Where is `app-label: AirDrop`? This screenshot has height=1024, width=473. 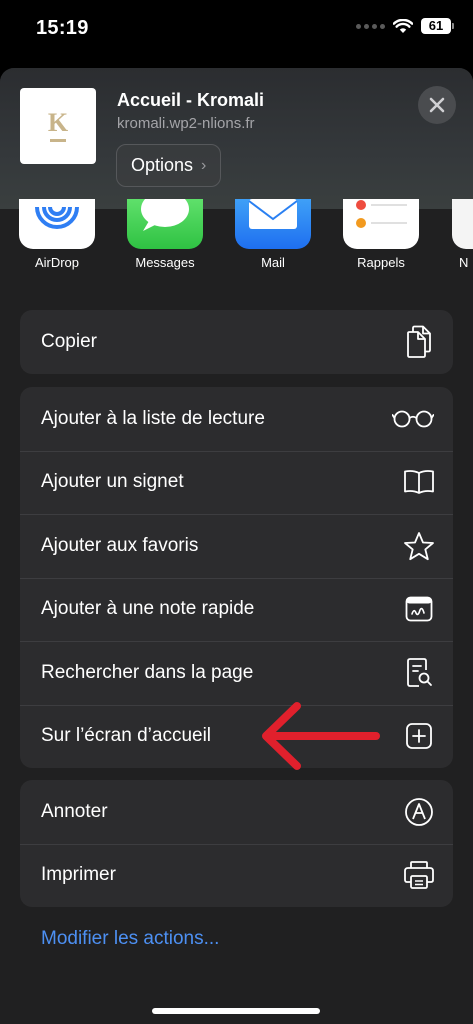
app-label: AirDrop is located at coordinates (57, 262).